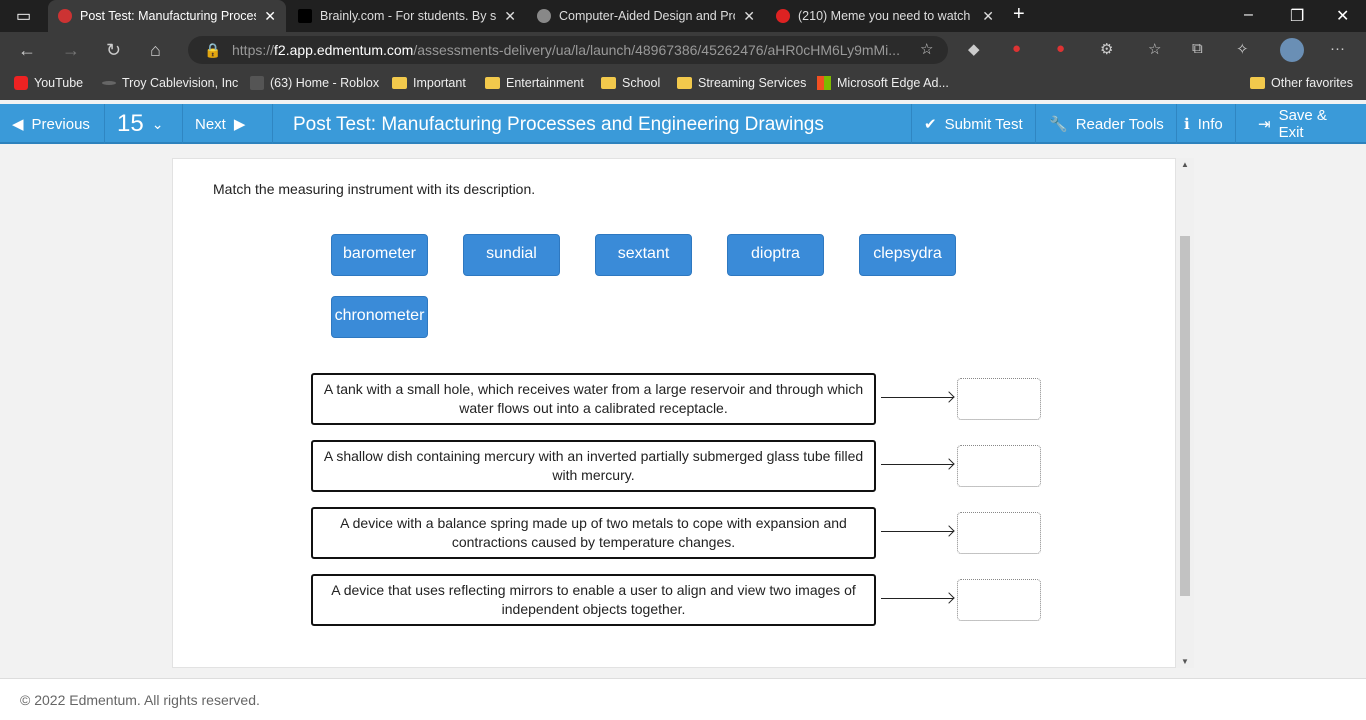 This screenshot has height=720, width=1366. I want to click on scrollbar-thumb, so click(1185, 416).